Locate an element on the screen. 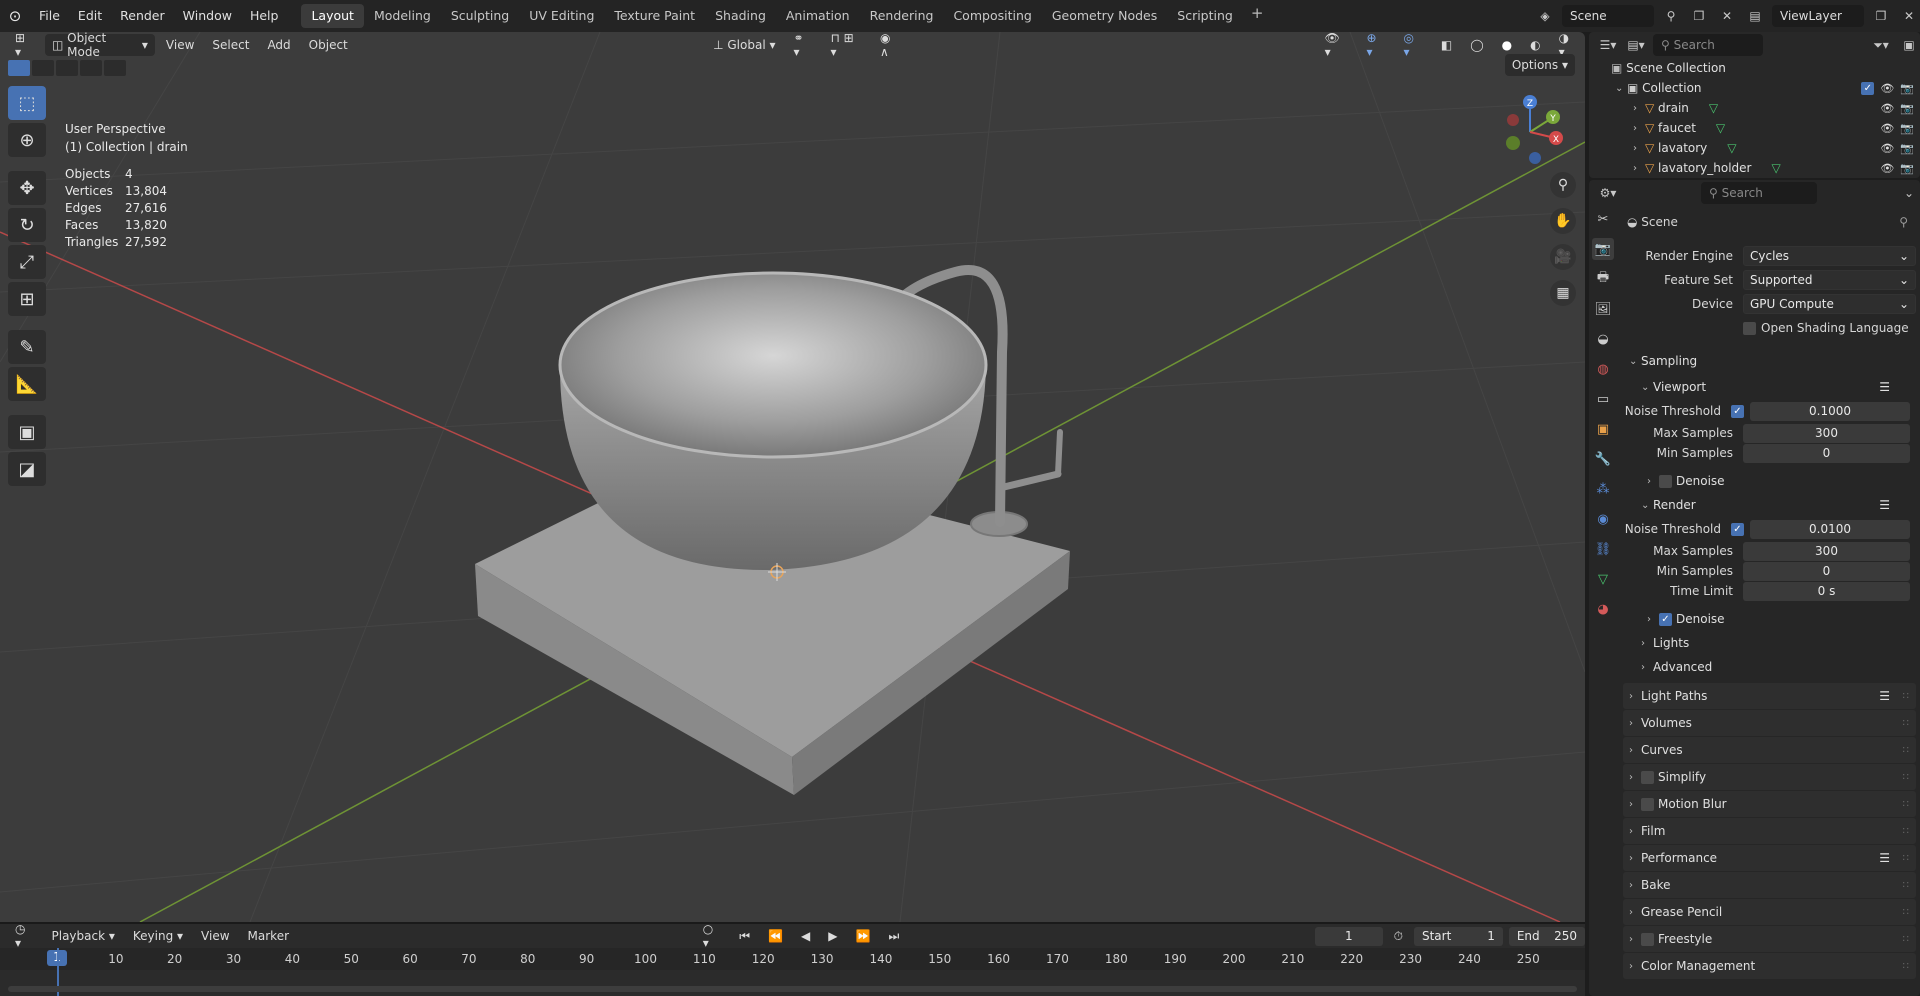 Image resolution: width=1920 pixels, height=996 pixels. outliner-item-faucet: › ▽ faucet ▽ 👁 📷 is located at coordinates (1754, 128).